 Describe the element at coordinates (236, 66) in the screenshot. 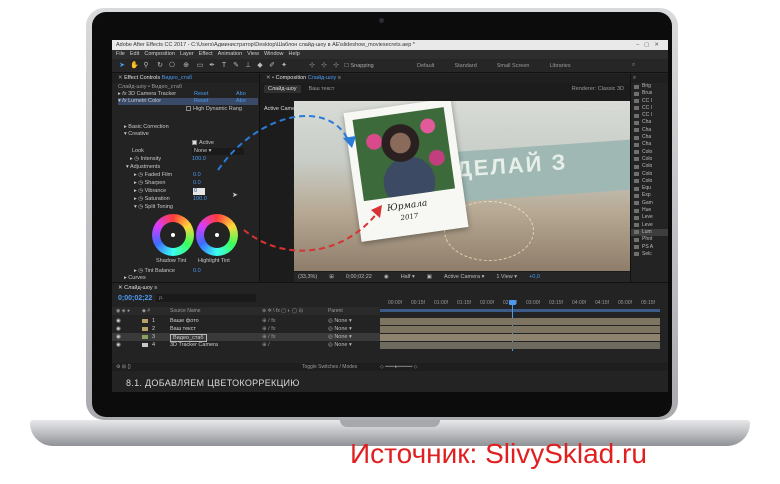

I see `brush-tool-icon: ✎` at that location.